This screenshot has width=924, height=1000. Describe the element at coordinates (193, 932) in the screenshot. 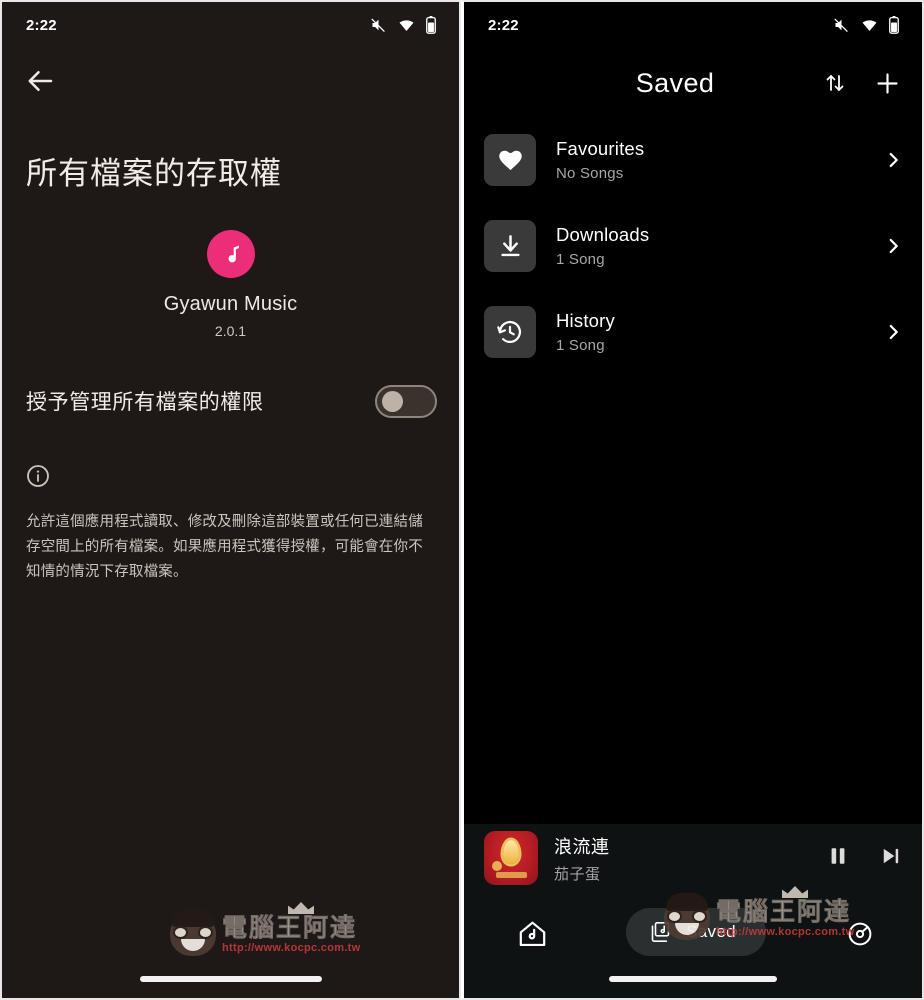

I see `watermark-face-icon` at that location.